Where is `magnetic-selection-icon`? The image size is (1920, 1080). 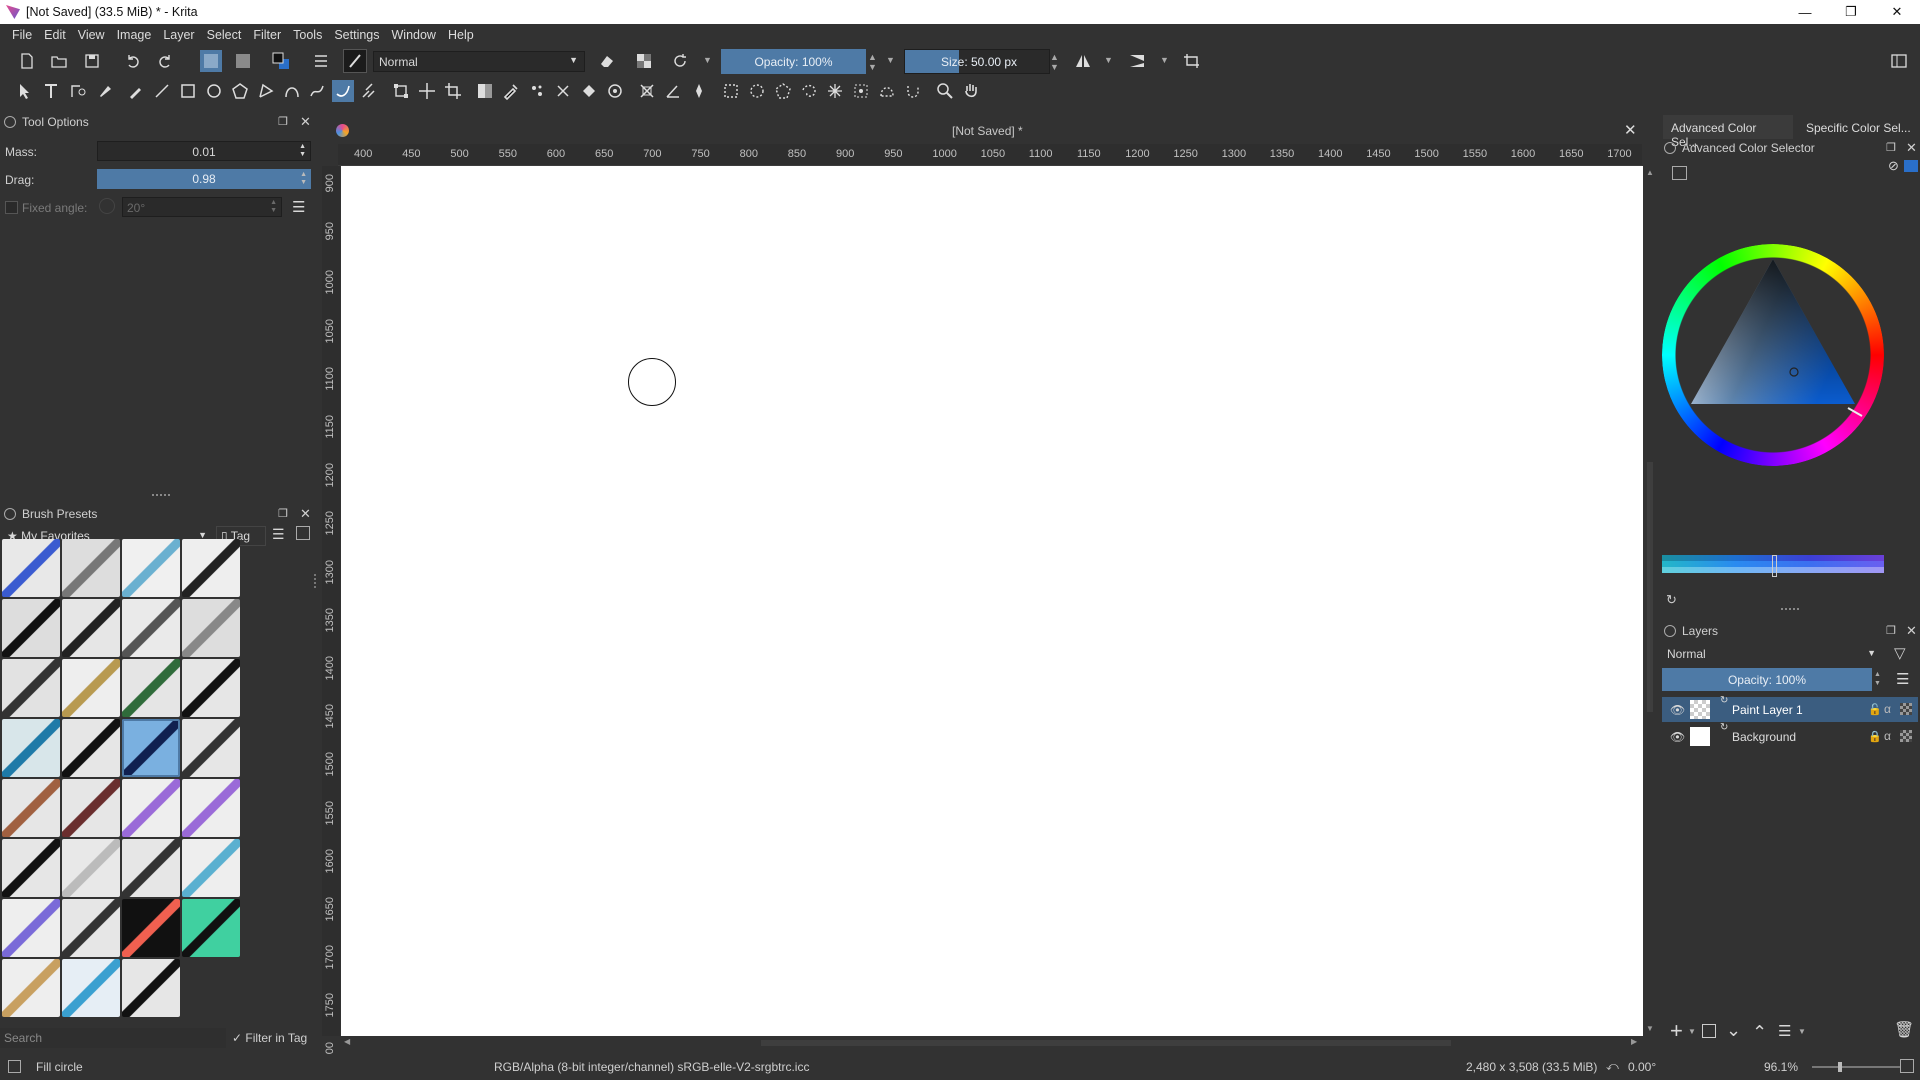 magnetic-selection-icon is located at coordinates (913, 91).